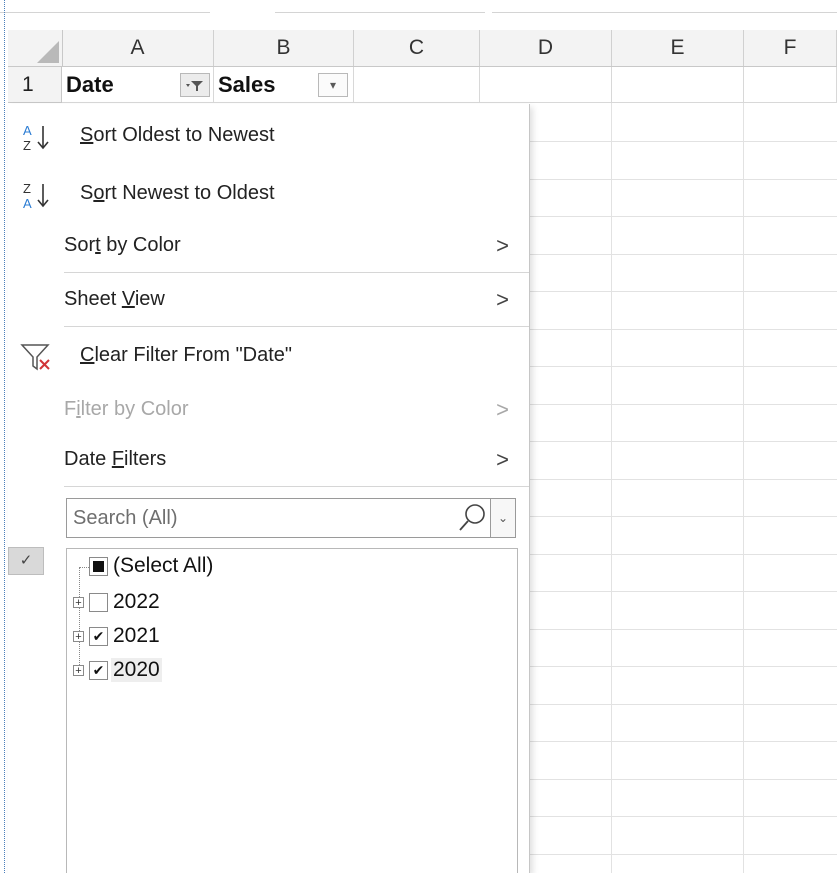 The width and height of the screenshot is (837, 873). I want to click on filter-dropdown-date, so click(195, 85).